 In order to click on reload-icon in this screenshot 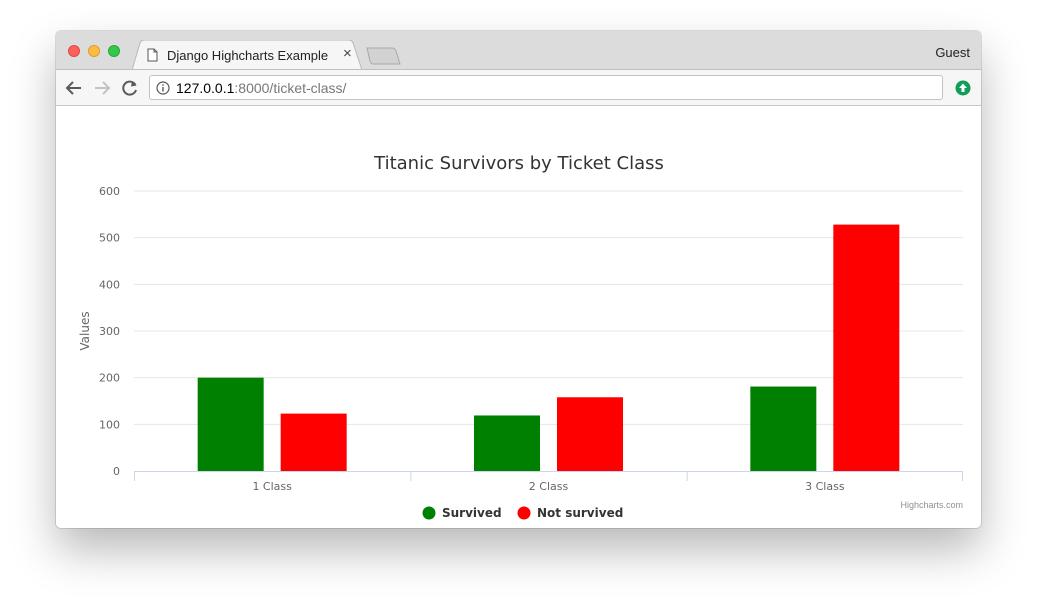, I will do `click(130, 88)`.